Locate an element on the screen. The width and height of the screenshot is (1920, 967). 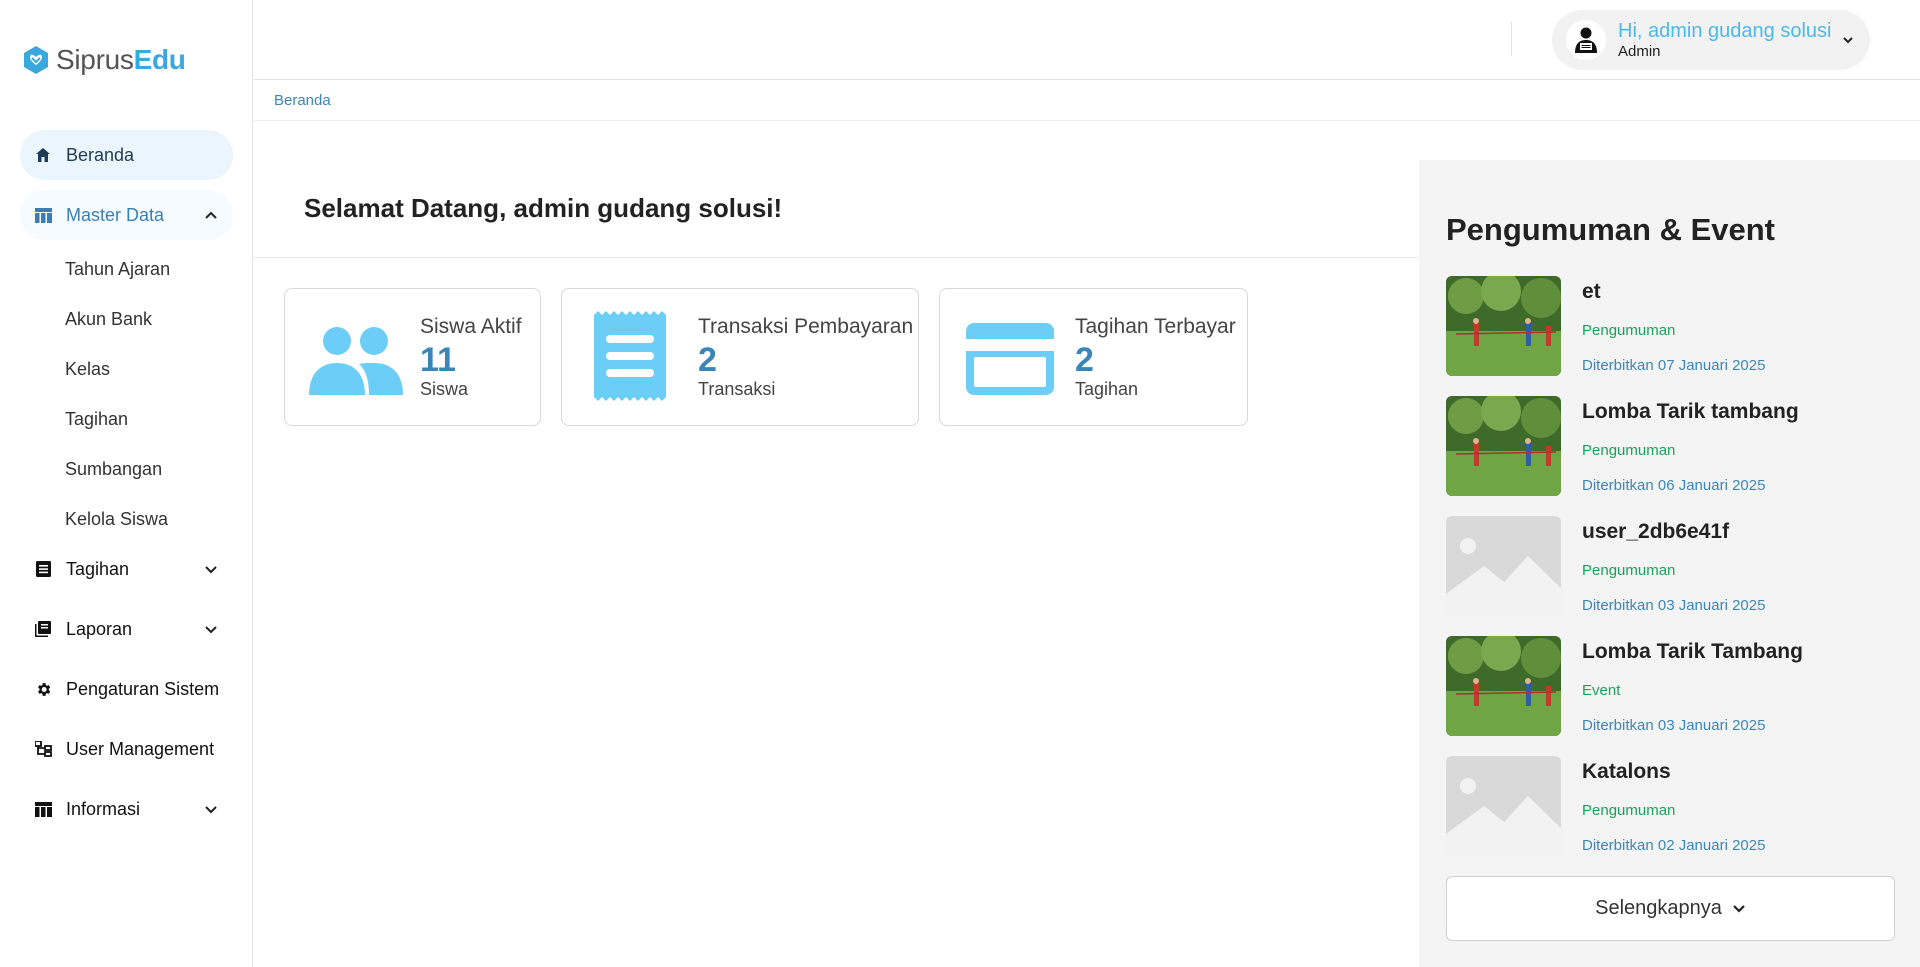
topbar: Hi, admin gudang solusi Admin is located at coordinates (1087, 40).